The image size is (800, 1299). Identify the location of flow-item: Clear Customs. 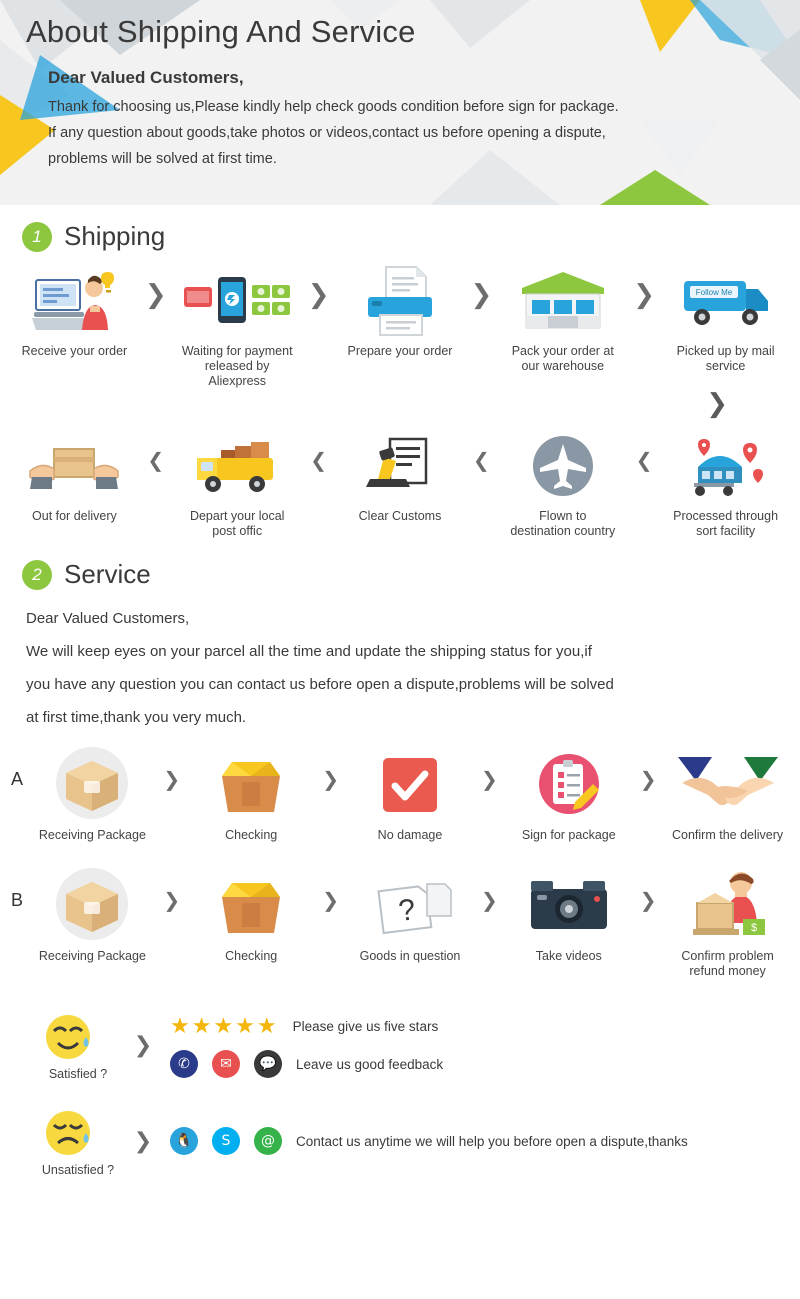
(400, 473).